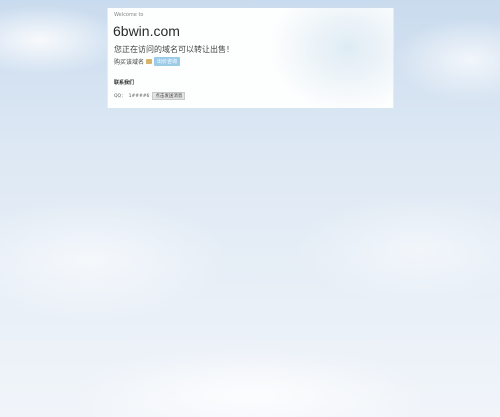 This screenshot has width=500, height=417. What do you see at coordinates (124, 83) in the screenshot?
I see `contact-title: 联系我们` at bounding box center [124, 83].